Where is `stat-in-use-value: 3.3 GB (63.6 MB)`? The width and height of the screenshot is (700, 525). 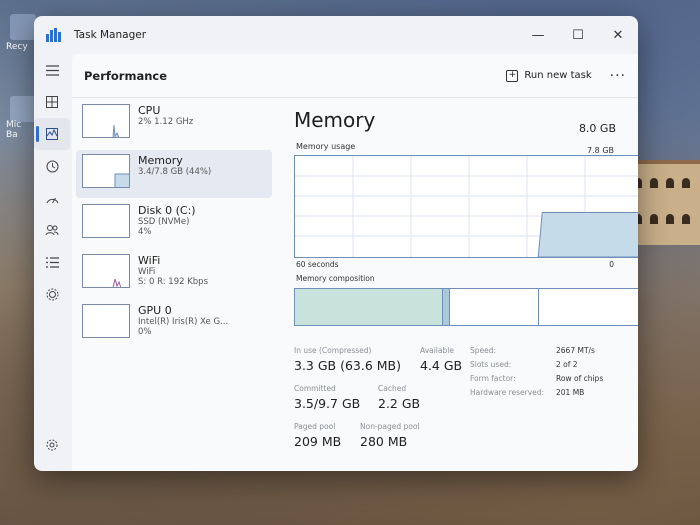 stat-in-use-value: 3.3 GB (63.6 MB) is located at coordinates (348, 365).